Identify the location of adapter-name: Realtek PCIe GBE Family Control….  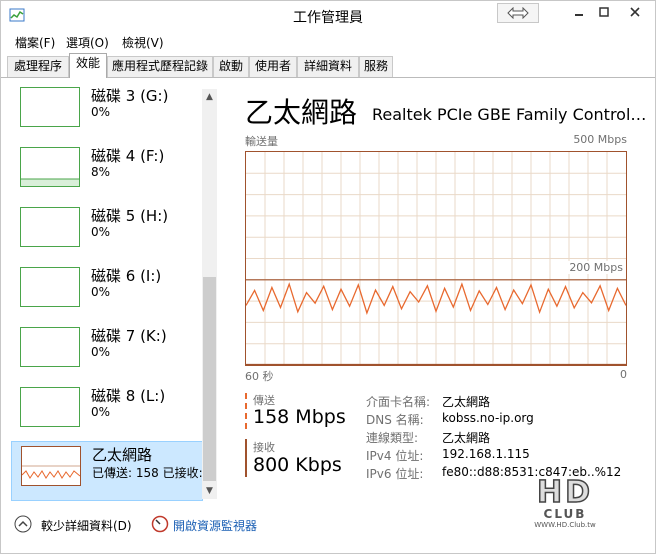
(509, 114).